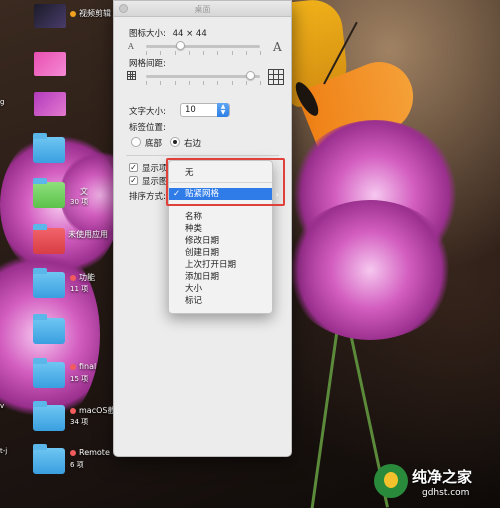 This screenshot has height=508, width=500. Describe the element at coordinates (77, 465) in the screenshot. I see `desktop-item-count: 6 项` at that location.